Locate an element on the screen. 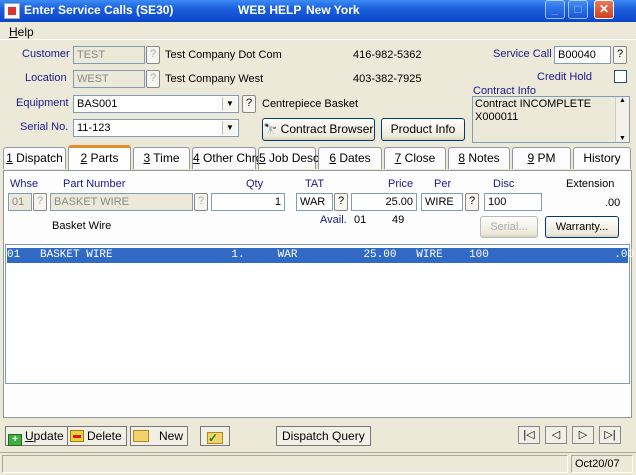 The image size is (636, 475). first-record-icon: |◁ is located at coordinates (529, 435).